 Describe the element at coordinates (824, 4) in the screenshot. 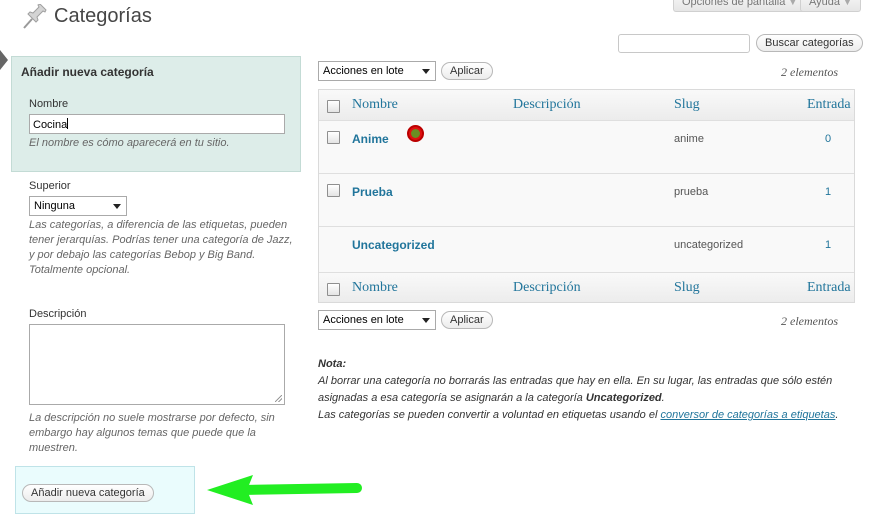

I see `help-label: Ayuda` at that location.